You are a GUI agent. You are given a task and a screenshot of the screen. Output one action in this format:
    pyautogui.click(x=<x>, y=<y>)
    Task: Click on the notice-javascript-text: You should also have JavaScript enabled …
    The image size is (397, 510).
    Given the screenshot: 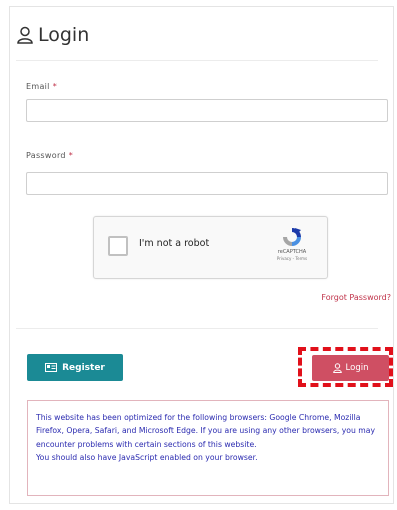 What is the action you would take?
    pyautogui.click(x=147, y=457)
    